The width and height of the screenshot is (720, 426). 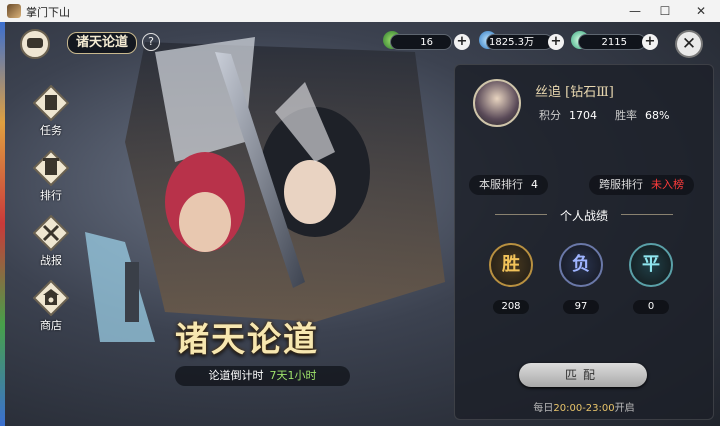 I want to click on nav-task: 任务, so click(x=52, y=114).